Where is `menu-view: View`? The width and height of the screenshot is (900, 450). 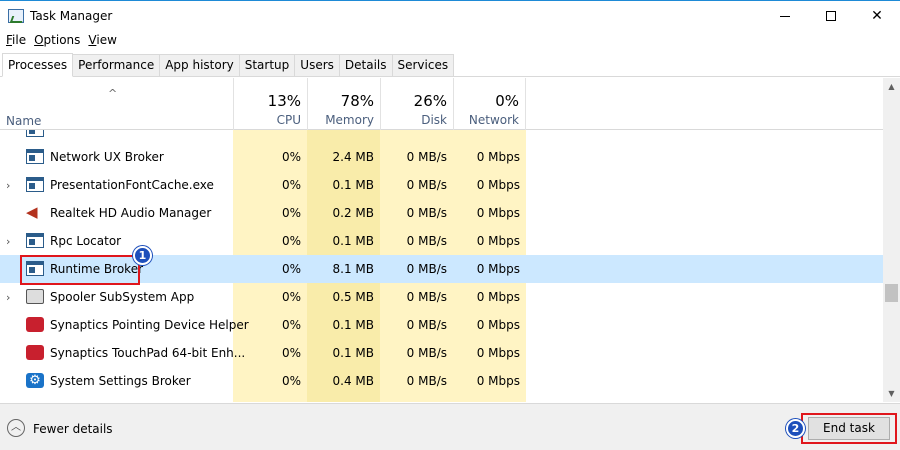 menu-view: View is located at coordinates (102, 41).